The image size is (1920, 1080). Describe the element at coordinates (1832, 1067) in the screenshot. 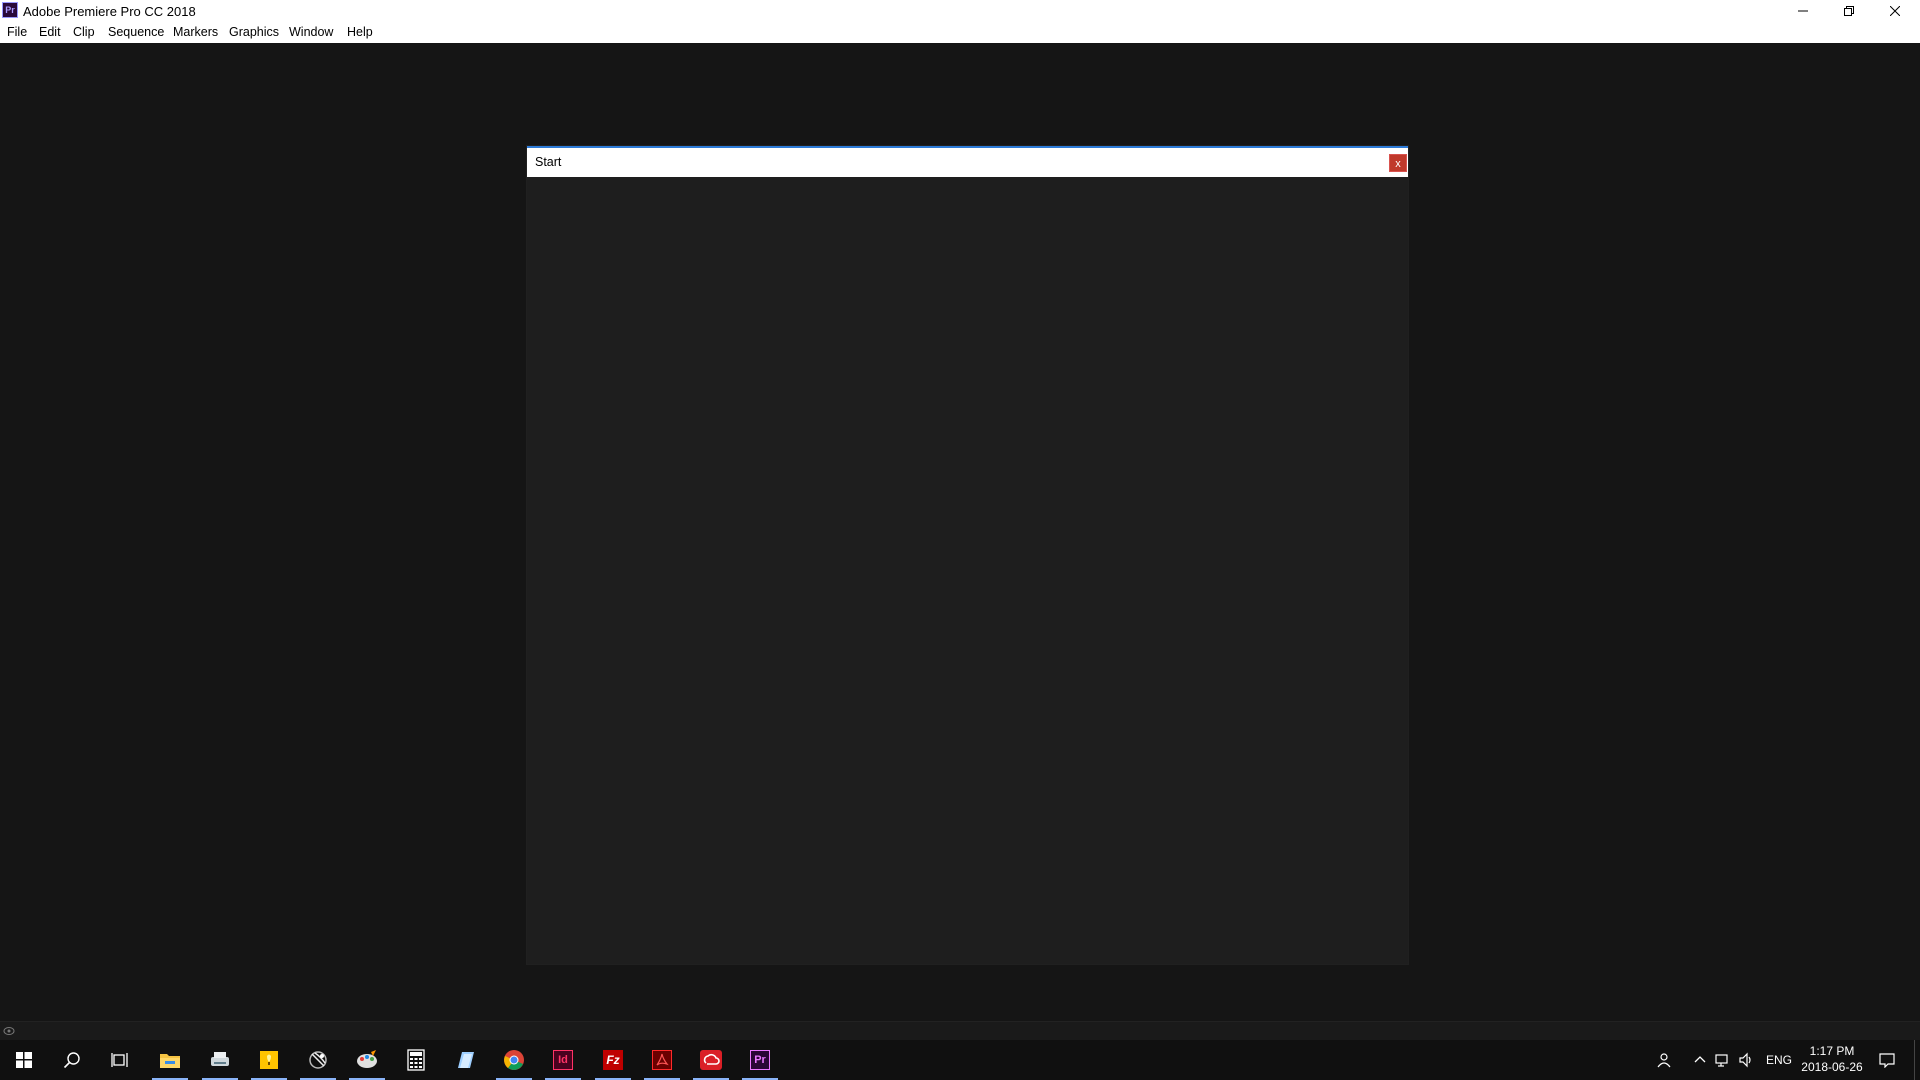

I see `clock-date: 2018-06-26` at that location.